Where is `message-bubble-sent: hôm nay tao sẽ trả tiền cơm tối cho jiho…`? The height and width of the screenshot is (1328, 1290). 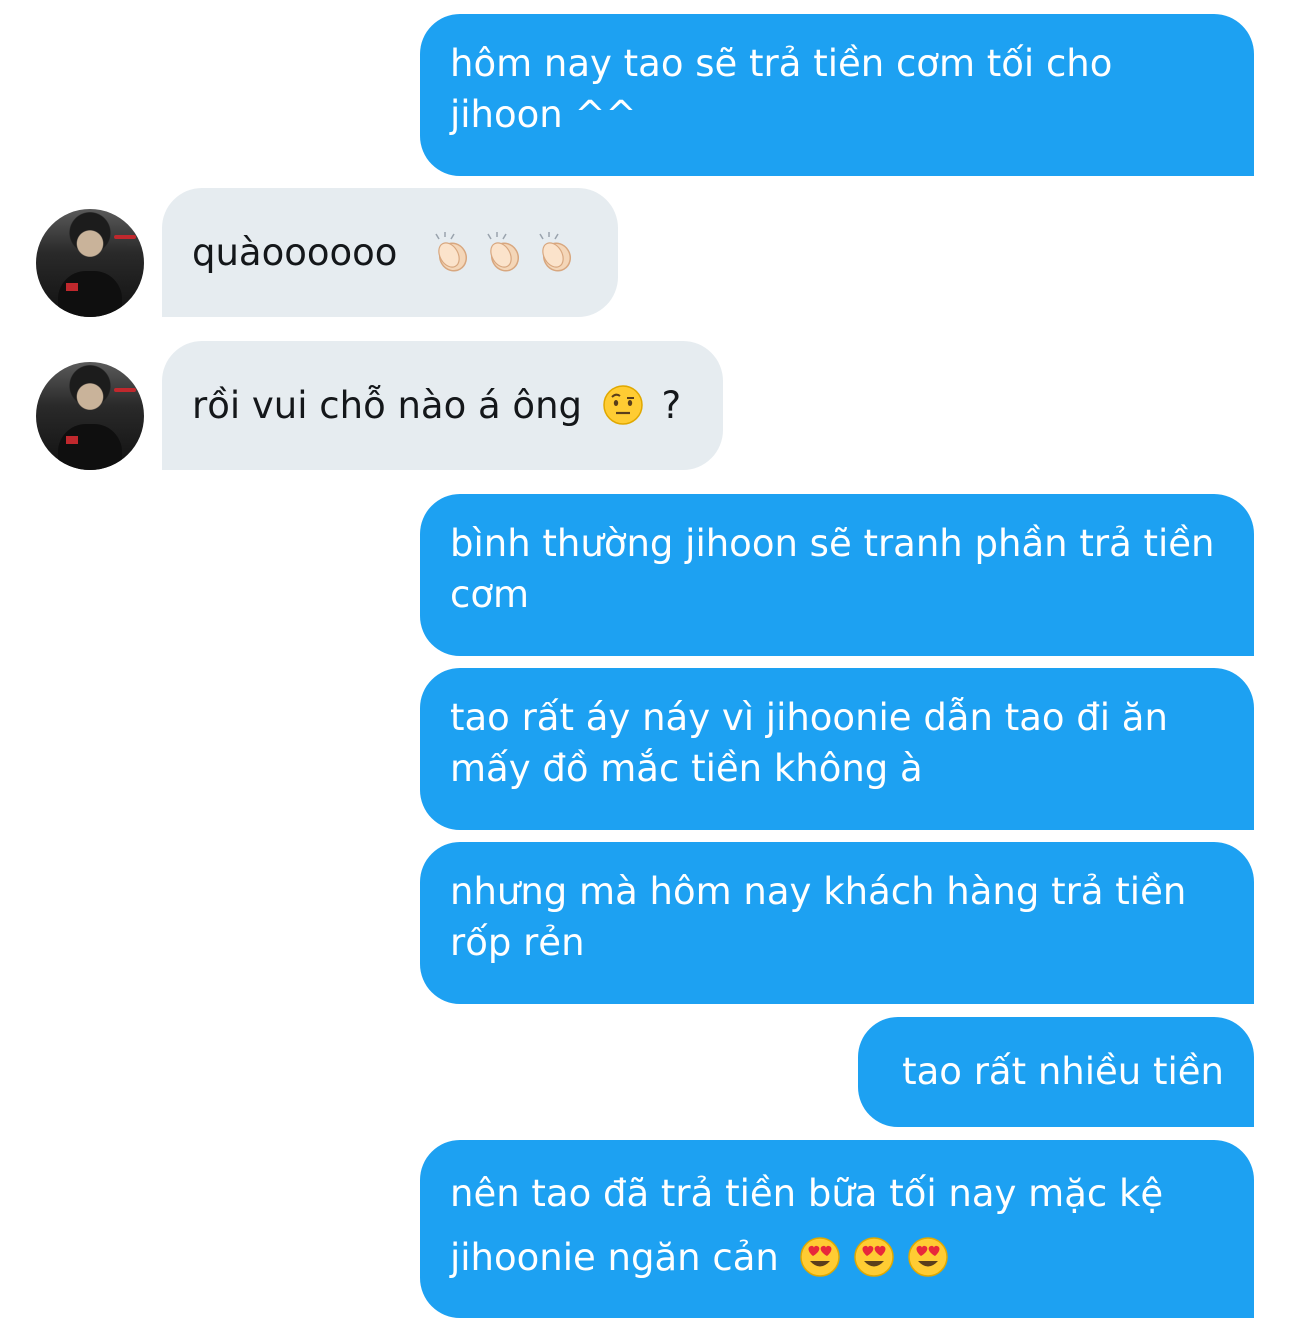 message-bubble-sent: hôm nay tao sẽ trả tiền cơm tối cho jiho… is located at coordinates (837, 95).